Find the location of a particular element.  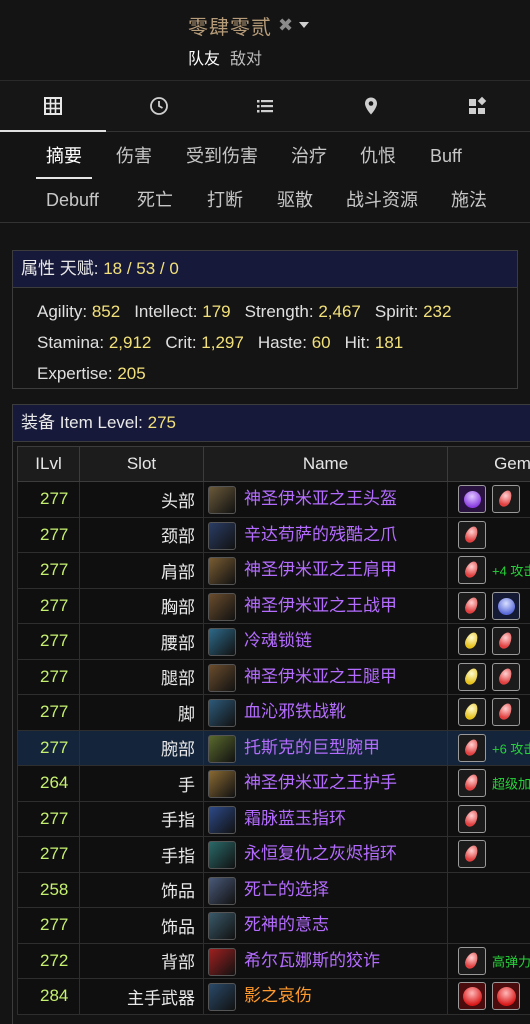

close-icon: ✖ is located at coordinates (285, 25).